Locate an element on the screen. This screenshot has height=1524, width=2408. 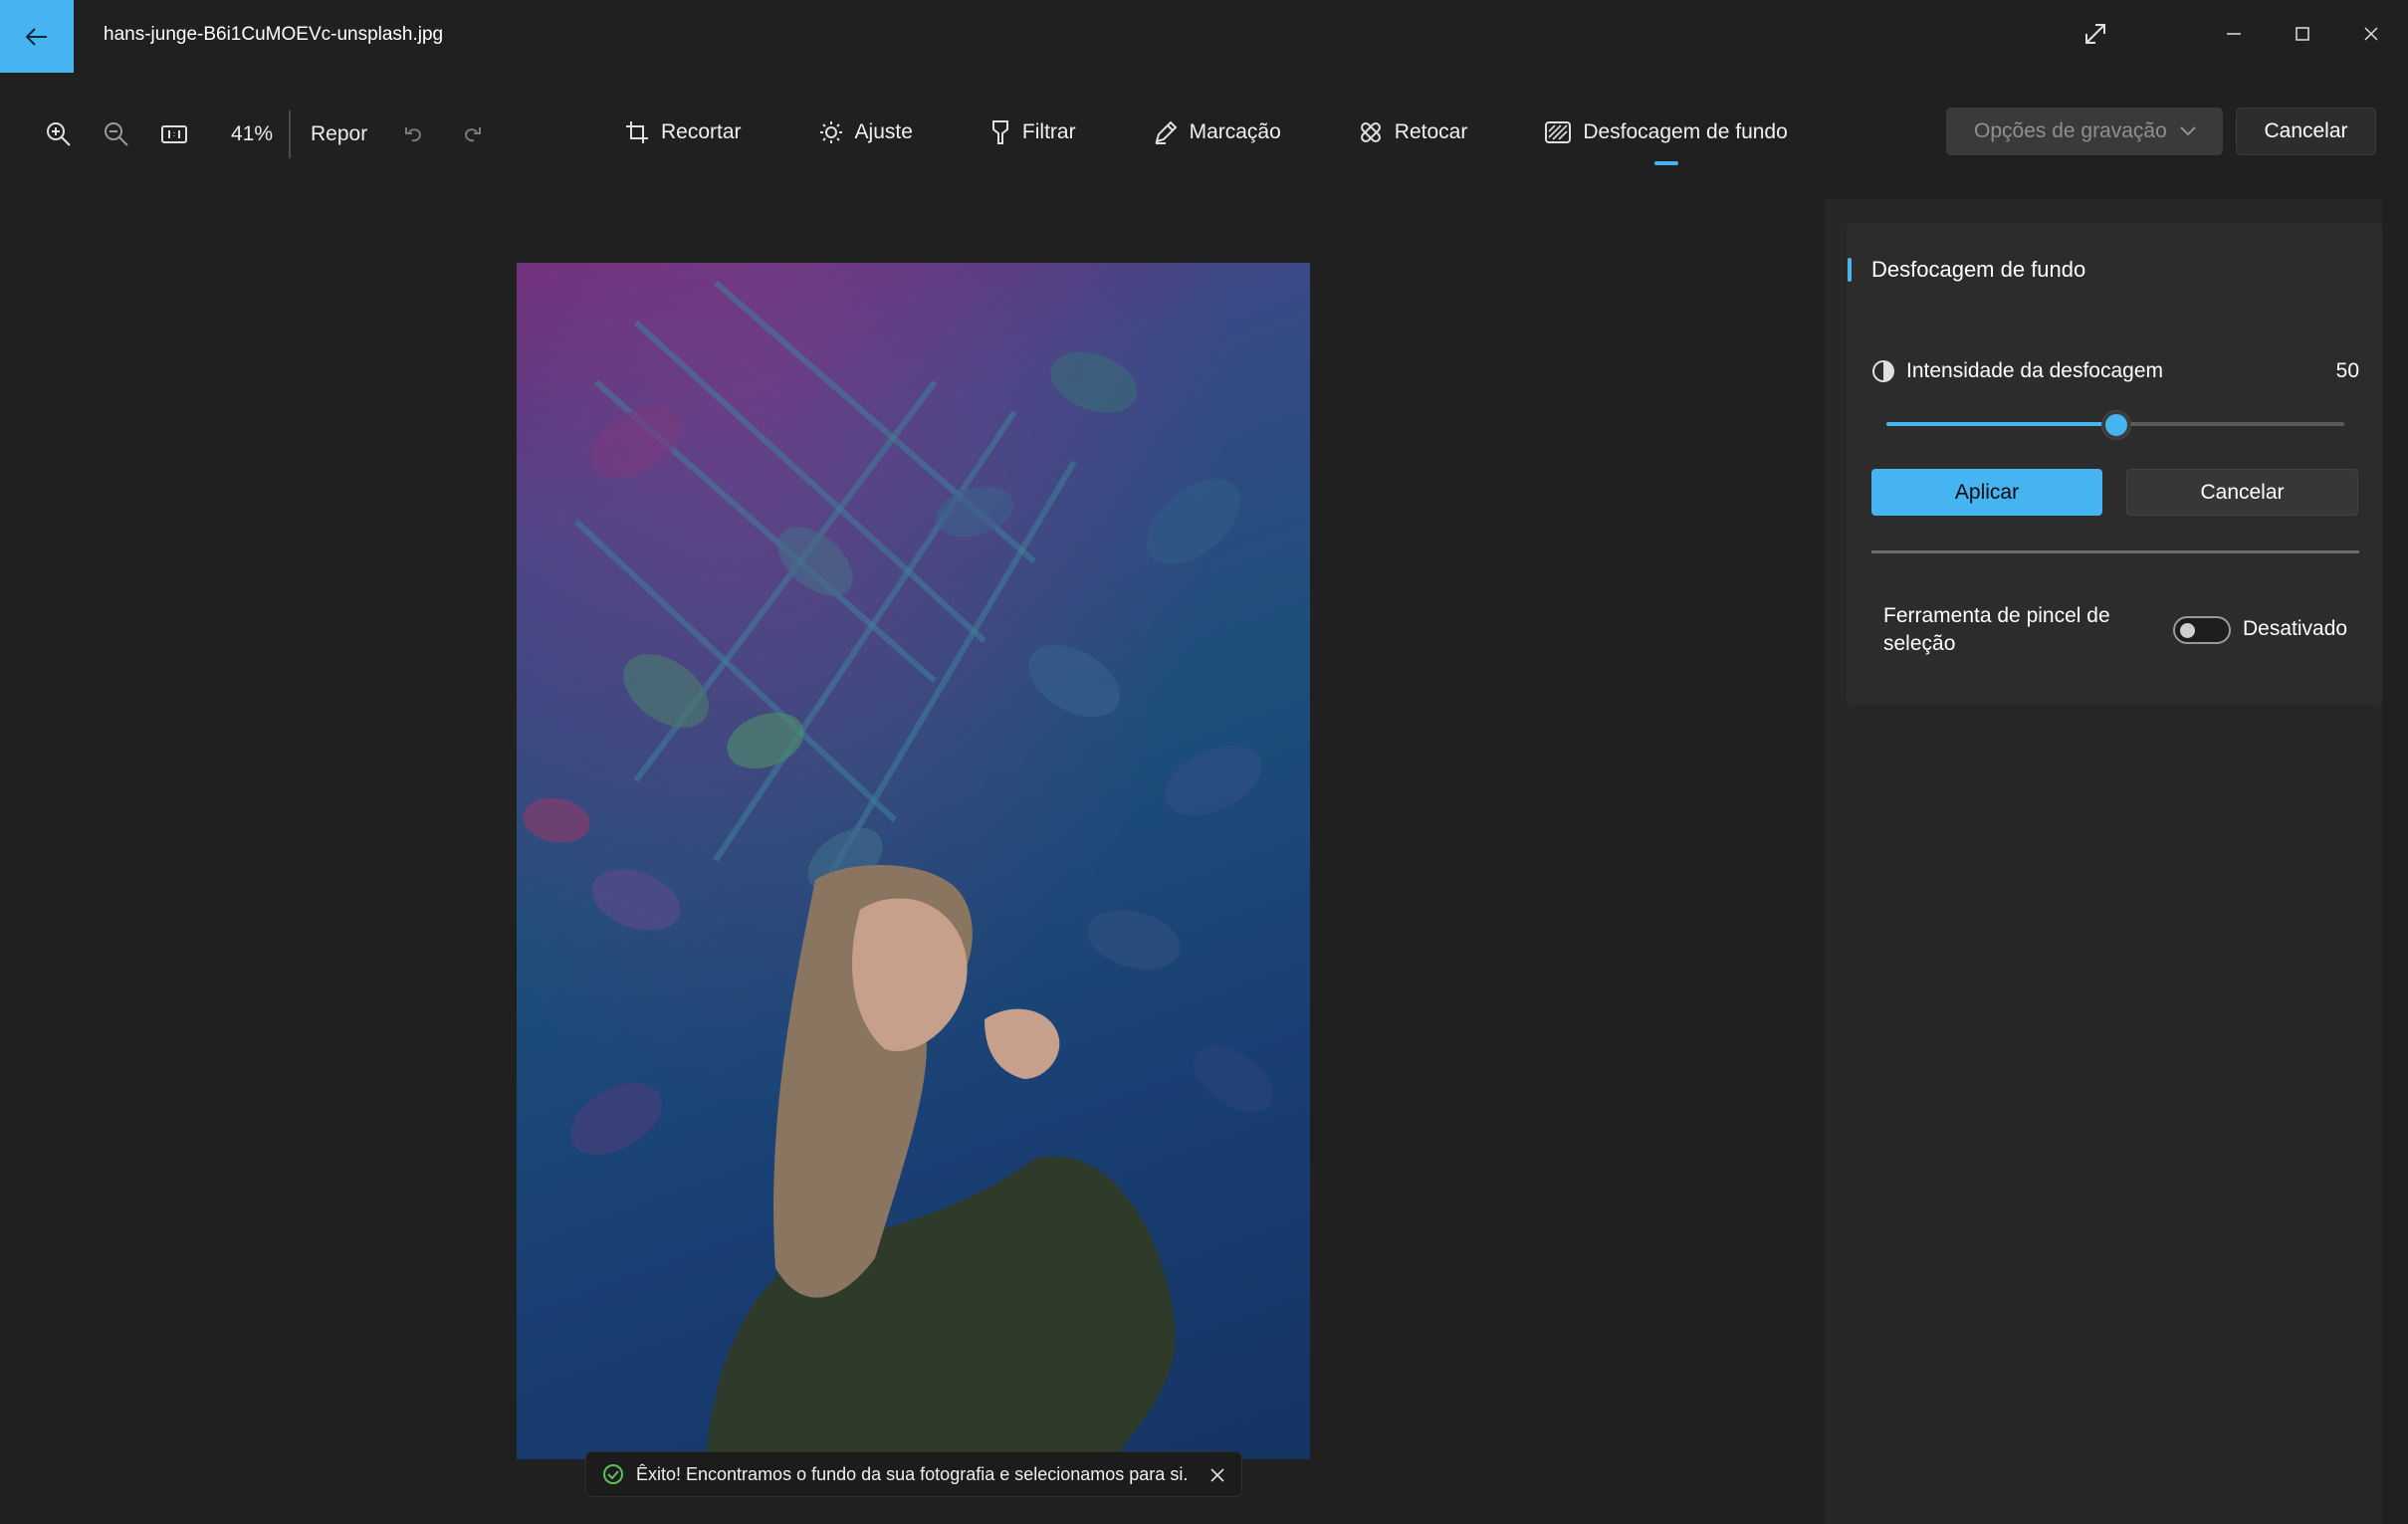
tool-markup: Marcação is located at coordinates (1218, 132).